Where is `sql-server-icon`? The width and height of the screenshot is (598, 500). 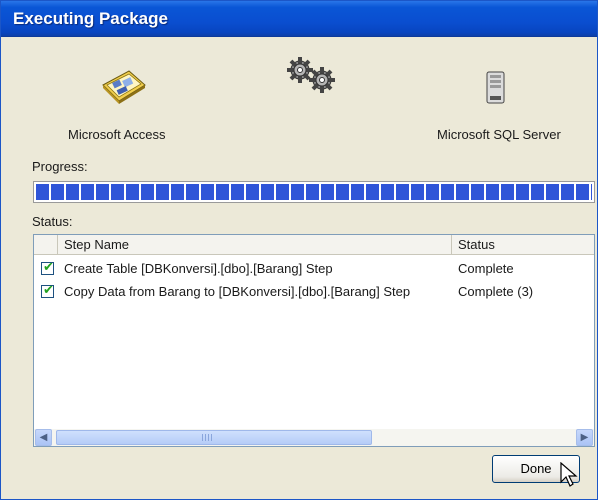
sql-server-icon is located at coordinates (496, 89).